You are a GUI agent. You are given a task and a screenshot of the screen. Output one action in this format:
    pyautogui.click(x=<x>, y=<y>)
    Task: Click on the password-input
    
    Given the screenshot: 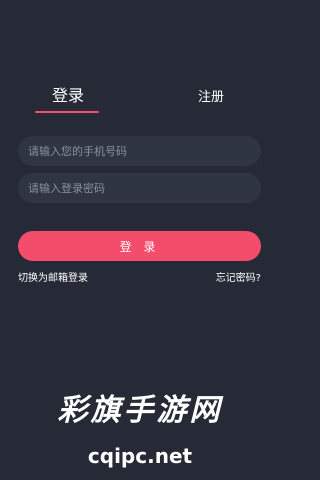 What is the action you would take?
    pyautogui.click(x=139, y=188)
    